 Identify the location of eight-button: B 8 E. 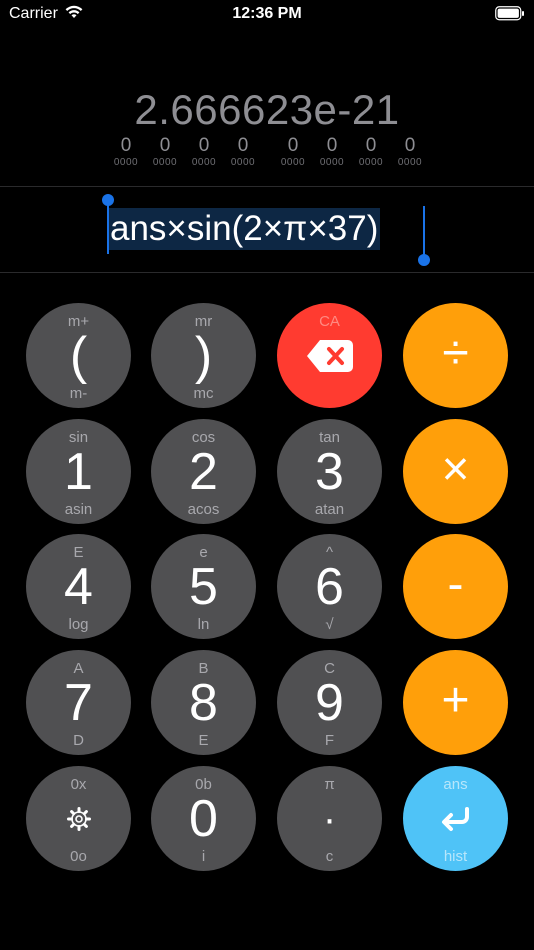
(203, 702).